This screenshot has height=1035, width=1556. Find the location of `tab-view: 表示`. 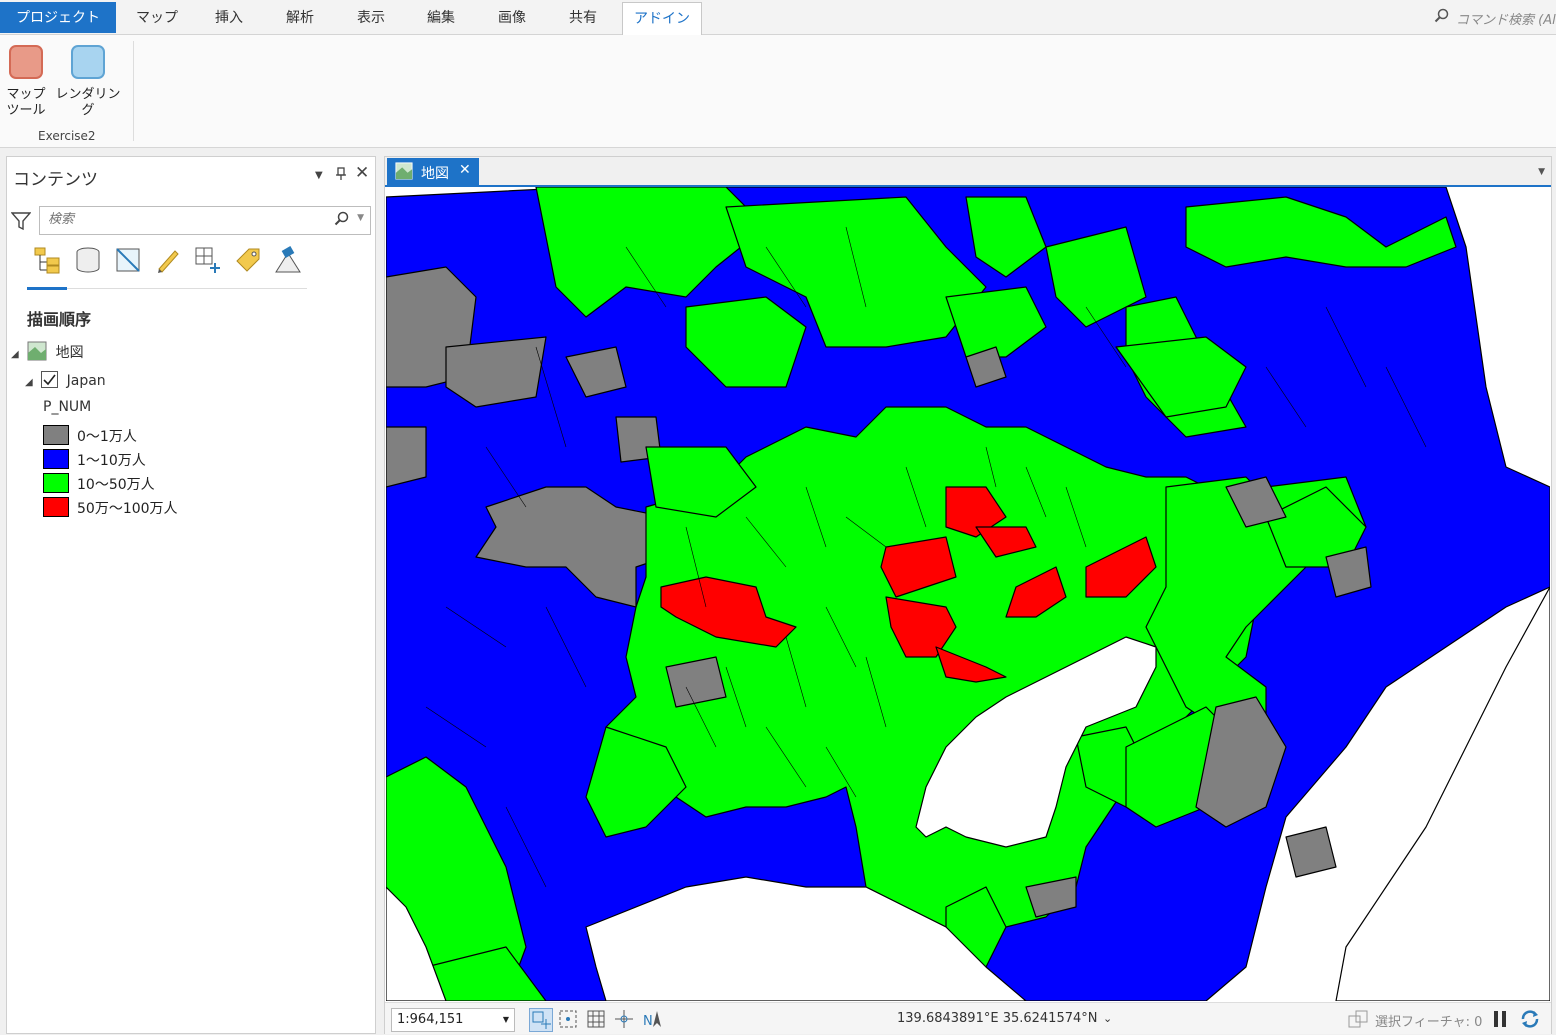

tab-view: 表示 is located at coordinates (371, 18).